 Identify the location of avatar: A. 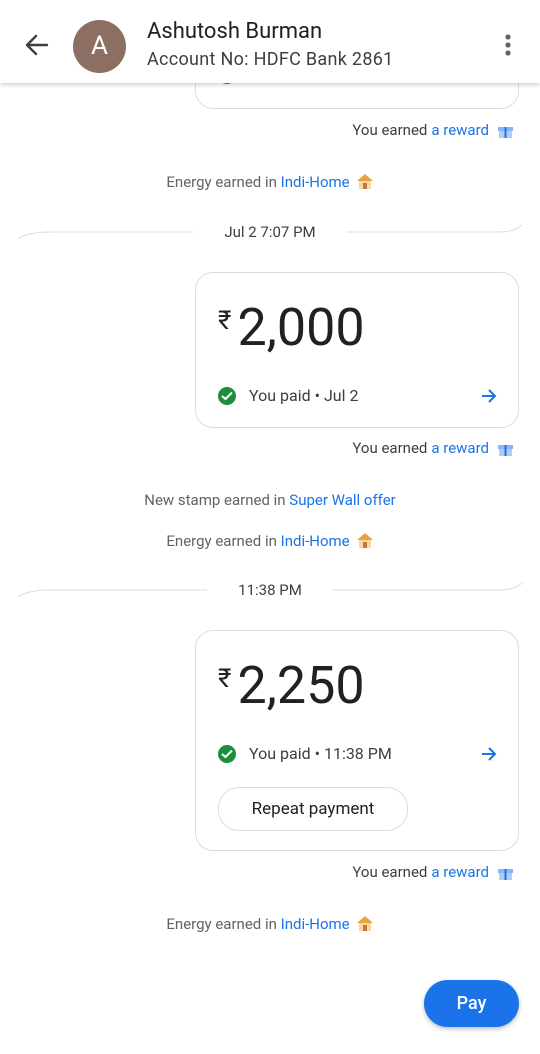
(99, 46).